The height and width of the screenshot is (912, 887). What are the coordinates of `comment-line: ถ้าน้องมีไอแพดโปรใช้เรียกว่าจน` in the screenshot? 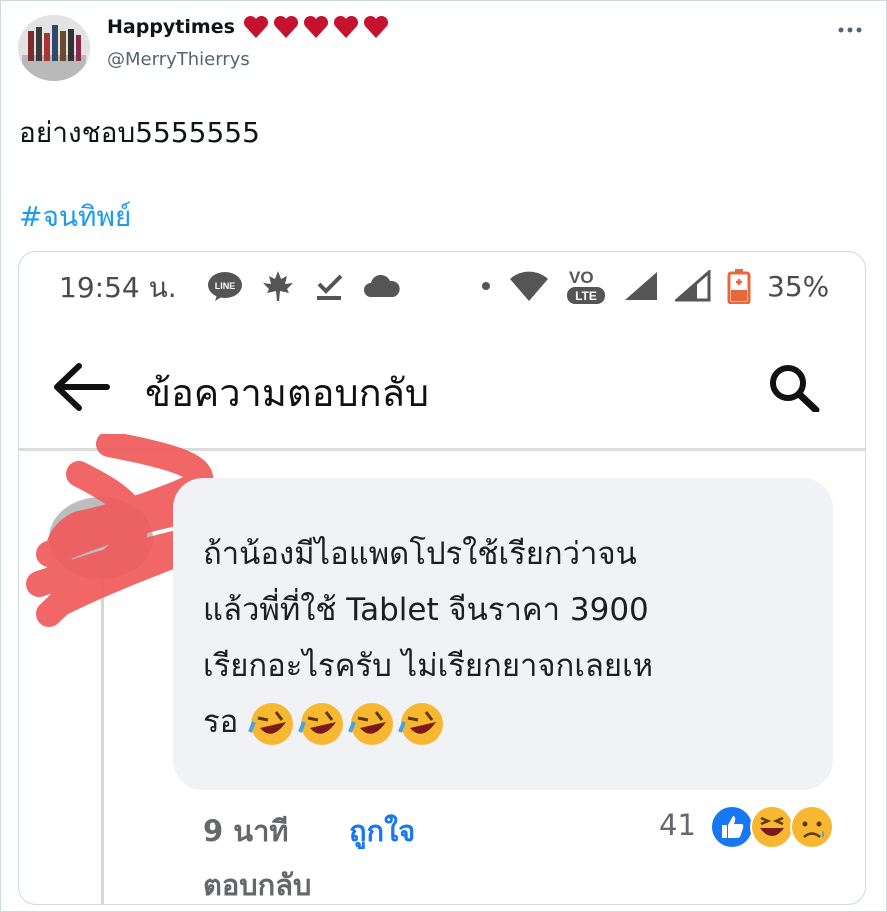 It's located at (420, 554).